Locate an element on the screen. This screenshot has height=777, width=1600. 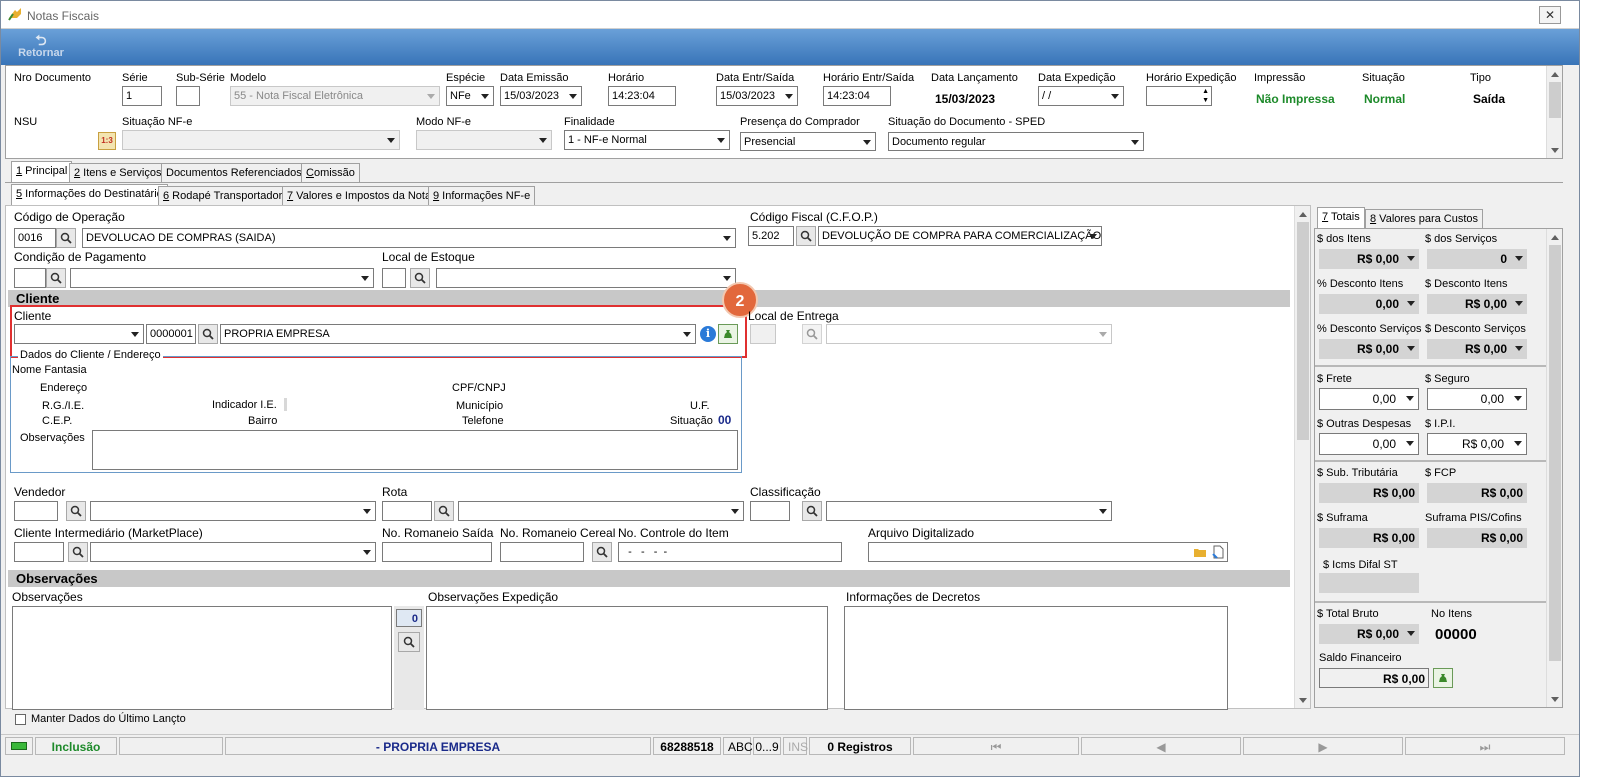
retornar-button: ⮌ Retornar is located at coordinates (41, 47).